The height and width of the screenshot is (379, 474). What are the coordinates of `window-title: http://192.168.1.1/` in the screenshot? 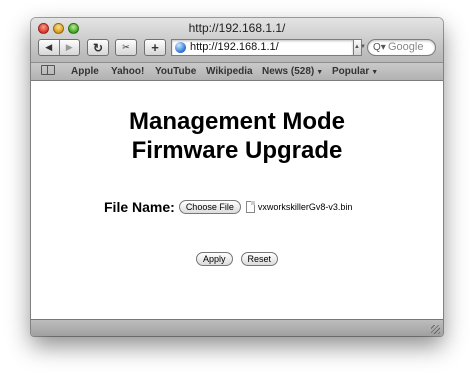 It's located at (237, 28).